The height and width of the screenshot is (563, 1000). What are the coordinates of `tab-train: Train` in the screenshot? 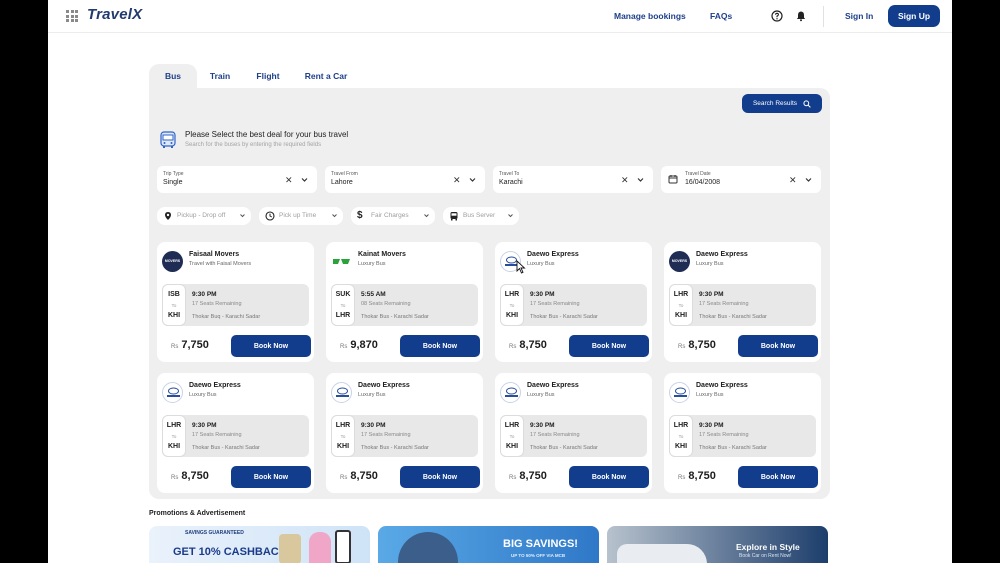 It's located at (220, 76).